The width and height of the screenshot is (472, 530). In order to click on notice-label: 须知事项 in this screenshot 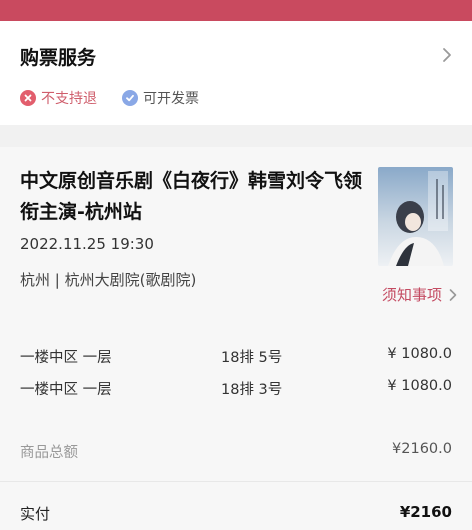, I will do `click(411, 295)`.